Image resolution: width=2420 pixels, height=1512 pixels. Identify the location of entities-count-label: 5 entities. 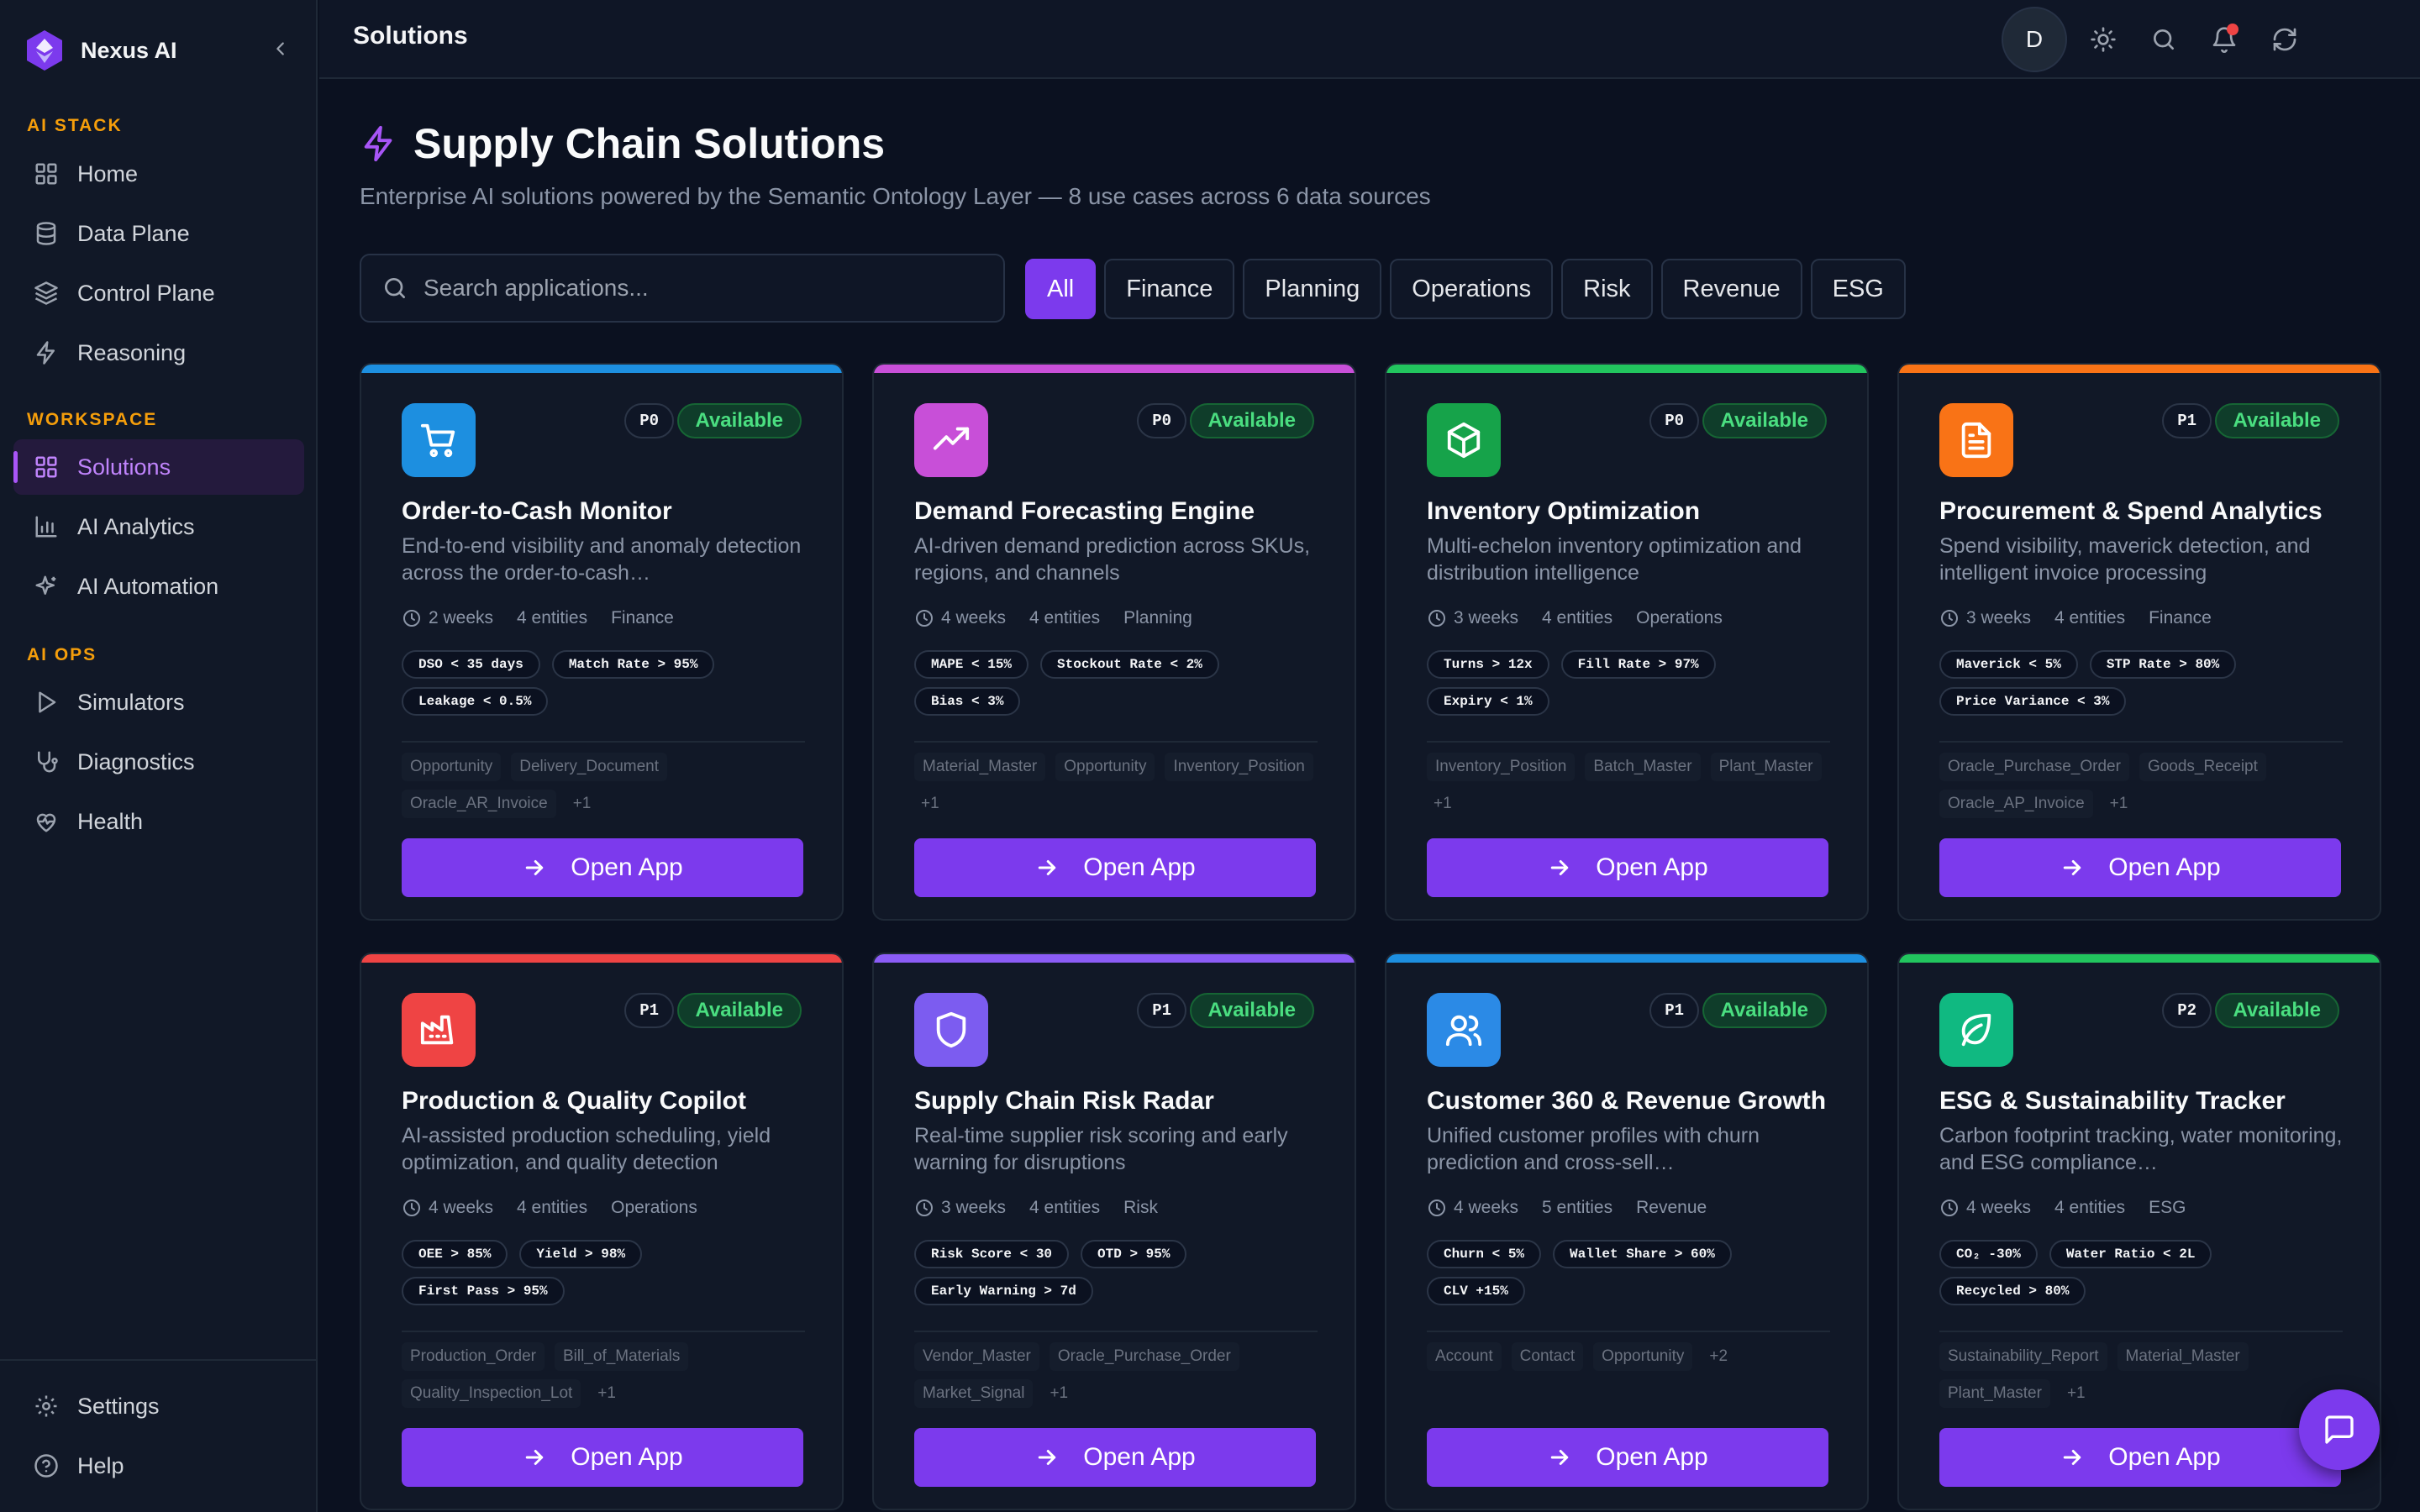
(1577, 1207).